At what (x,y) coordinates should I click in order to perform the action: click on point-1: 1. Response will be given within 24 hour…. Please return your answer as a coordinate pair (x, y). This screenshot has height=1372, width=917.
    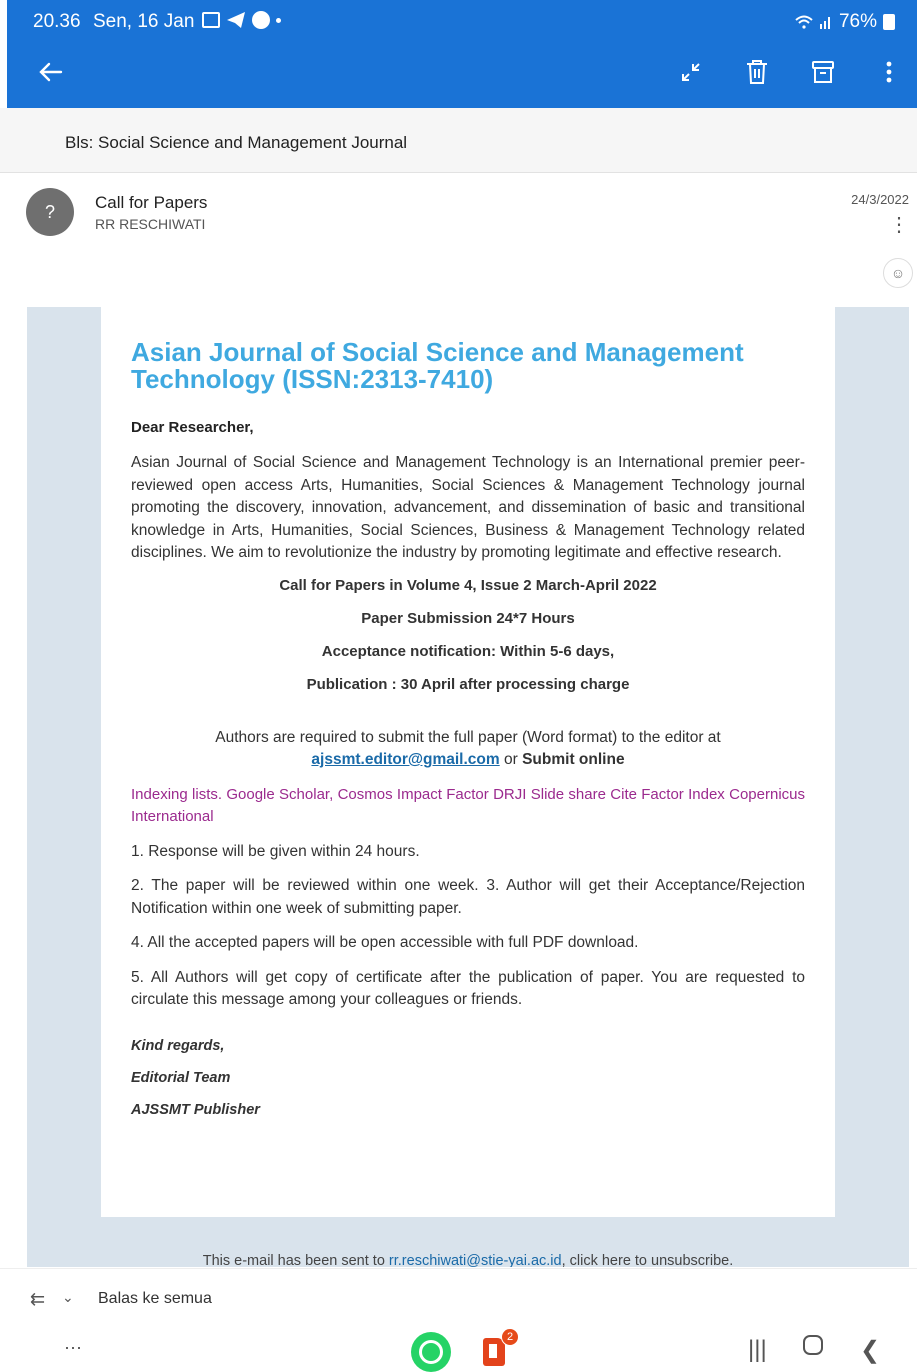
    Looking at the image, I should click on (275, 851).